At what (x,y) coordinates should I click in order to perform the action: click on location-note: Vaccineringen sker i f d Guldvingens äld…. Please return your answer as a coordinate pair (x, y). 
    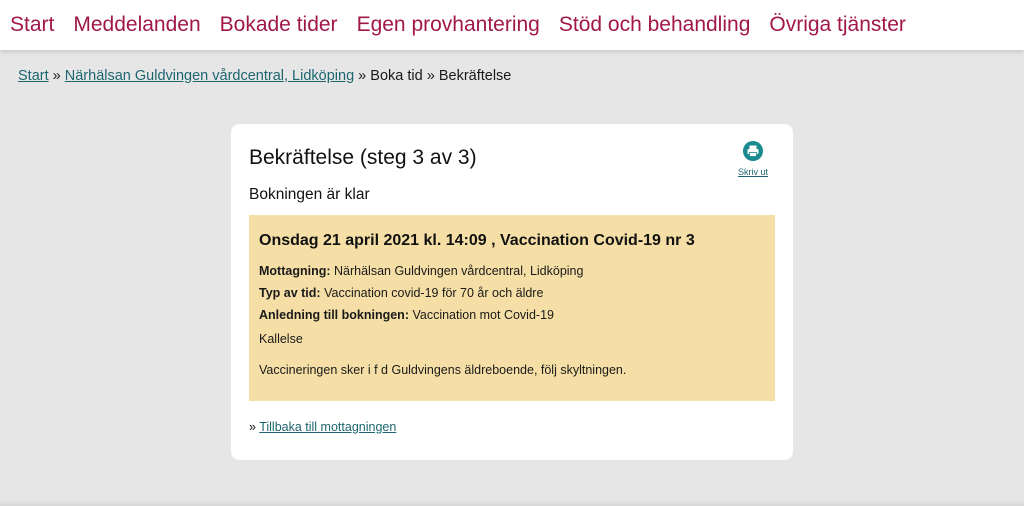
    Looking at the image, I should click on (443, 370).